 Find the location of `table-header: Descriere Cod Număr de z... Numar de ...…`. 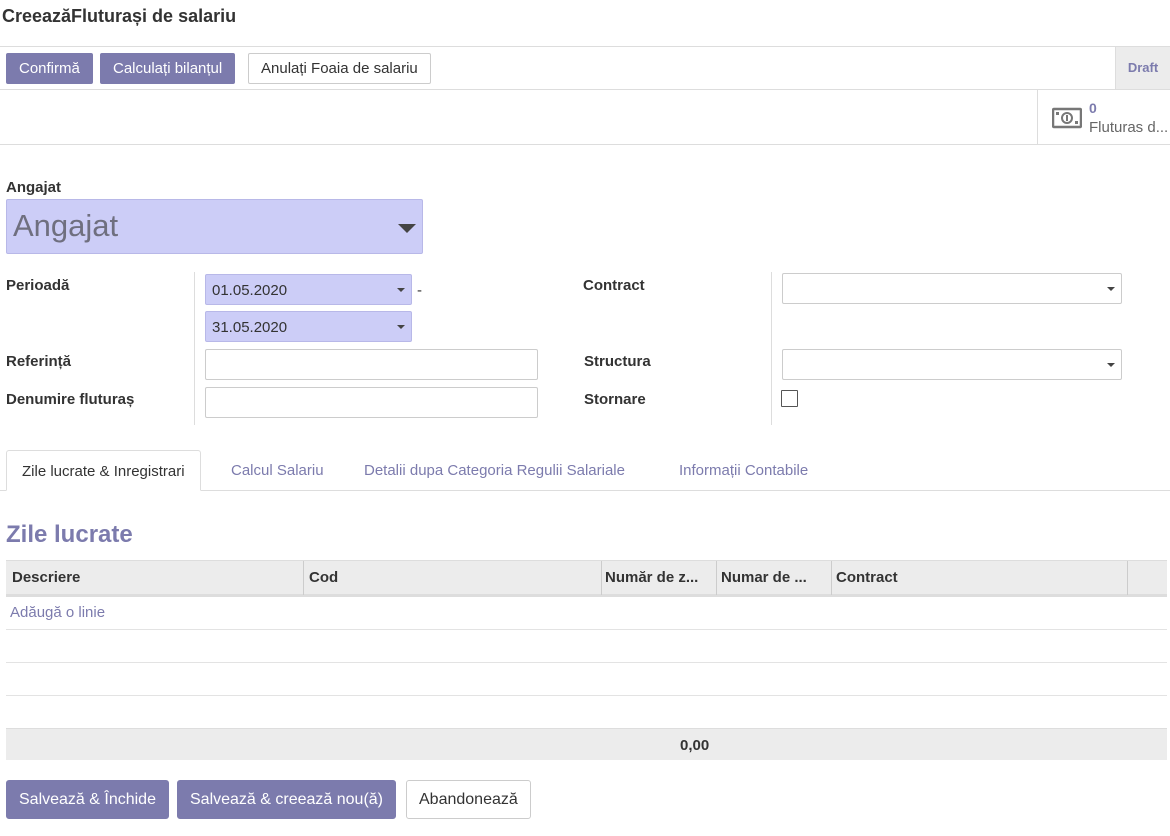

table-header: Descriere Cod Număr de z... Numar de ...… is located at coordinates (586, 578).